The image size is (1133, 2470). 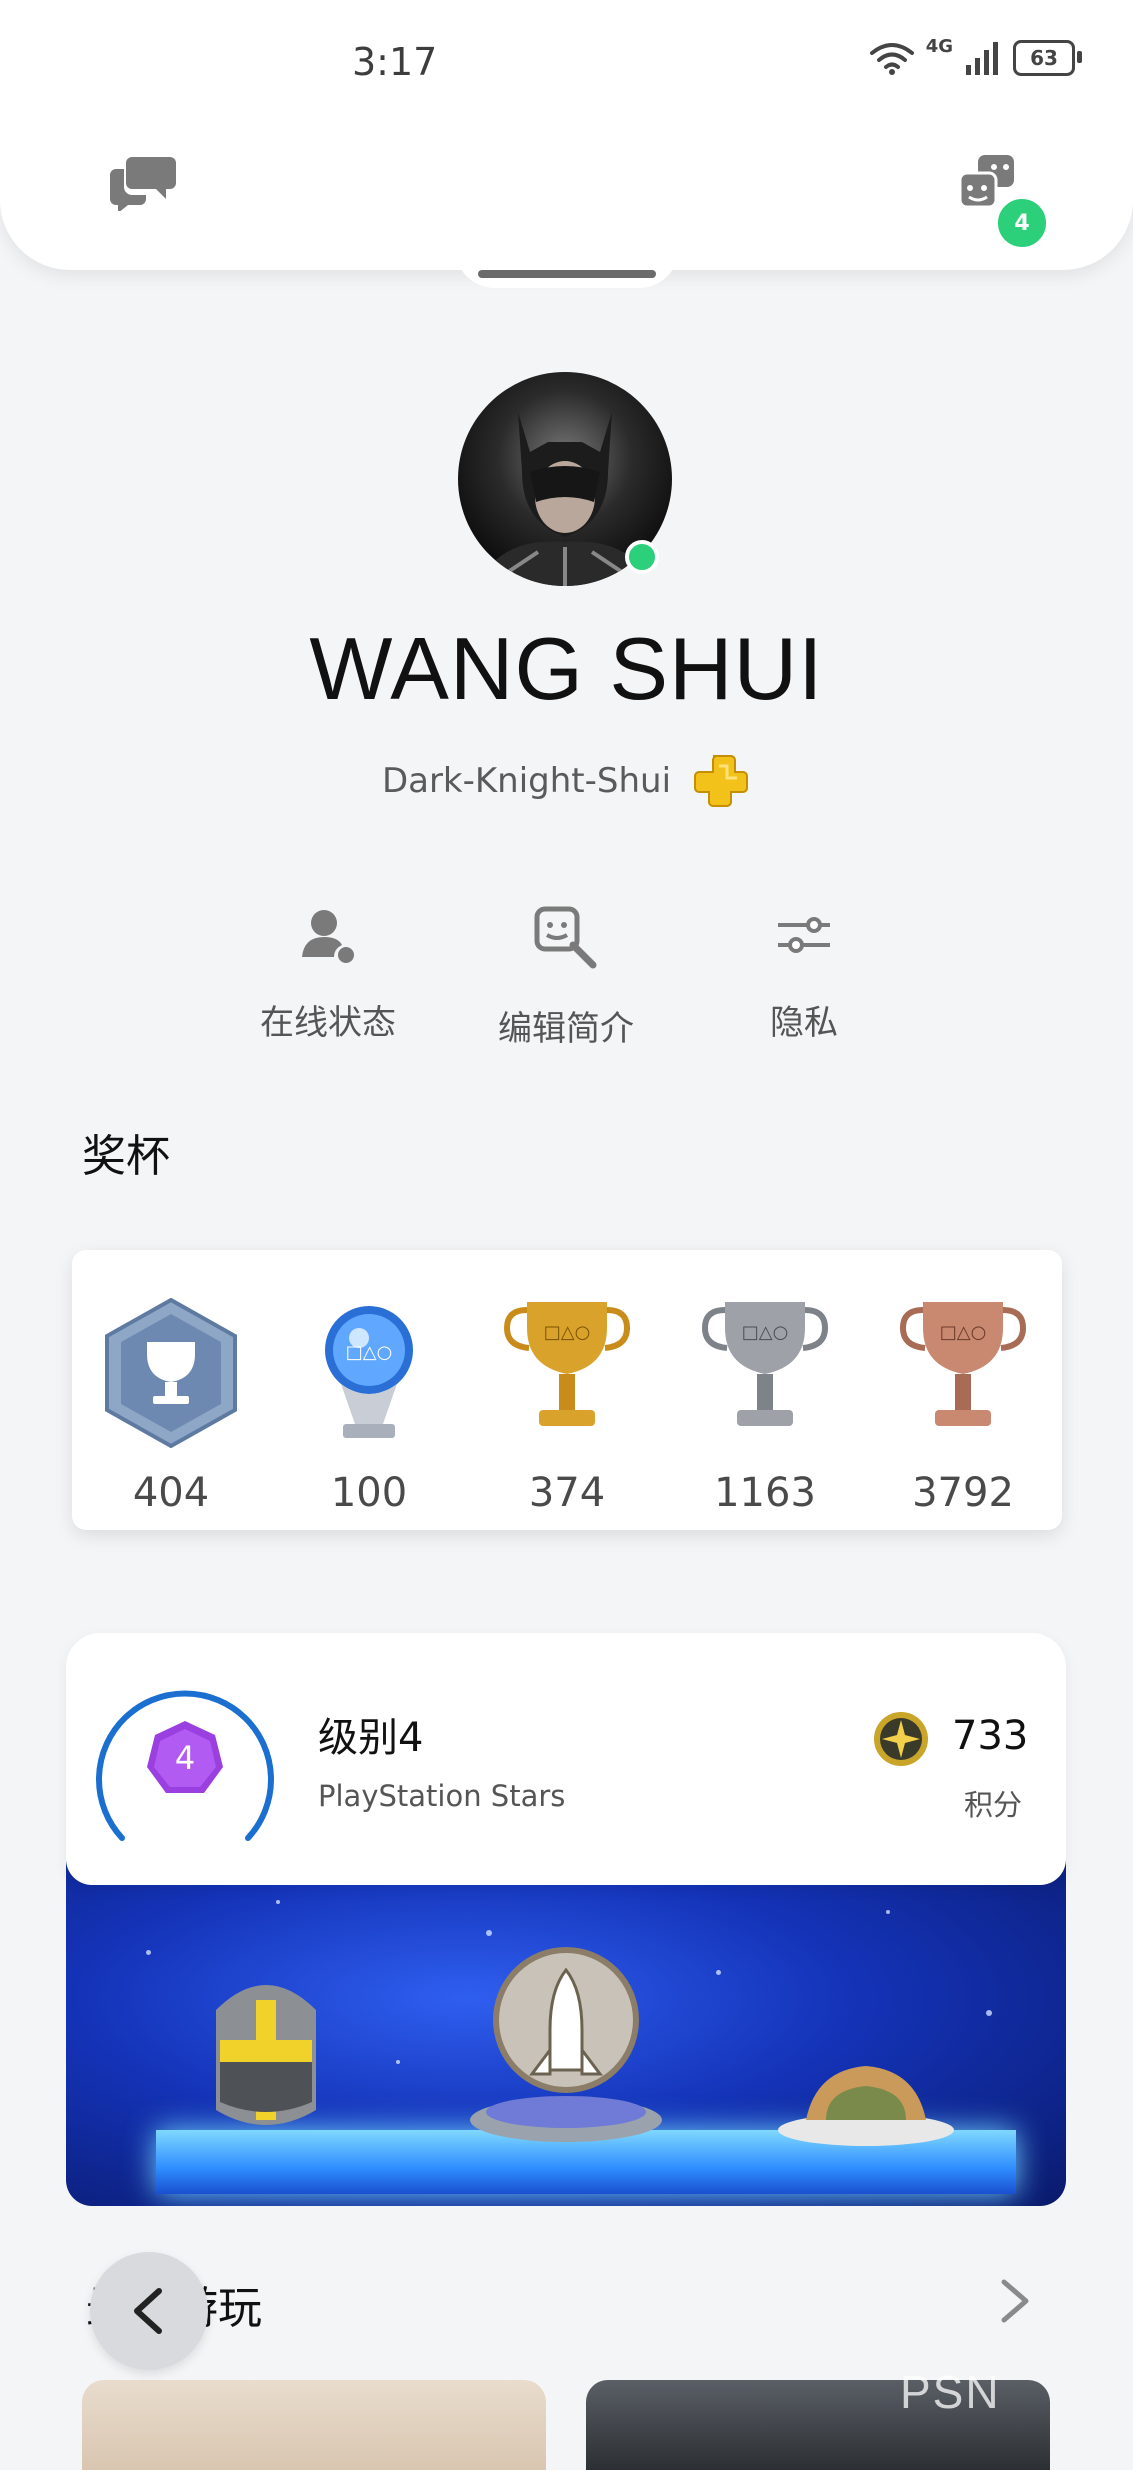 I want to click on chevron-left-icon, so click(x=148, y=2311).